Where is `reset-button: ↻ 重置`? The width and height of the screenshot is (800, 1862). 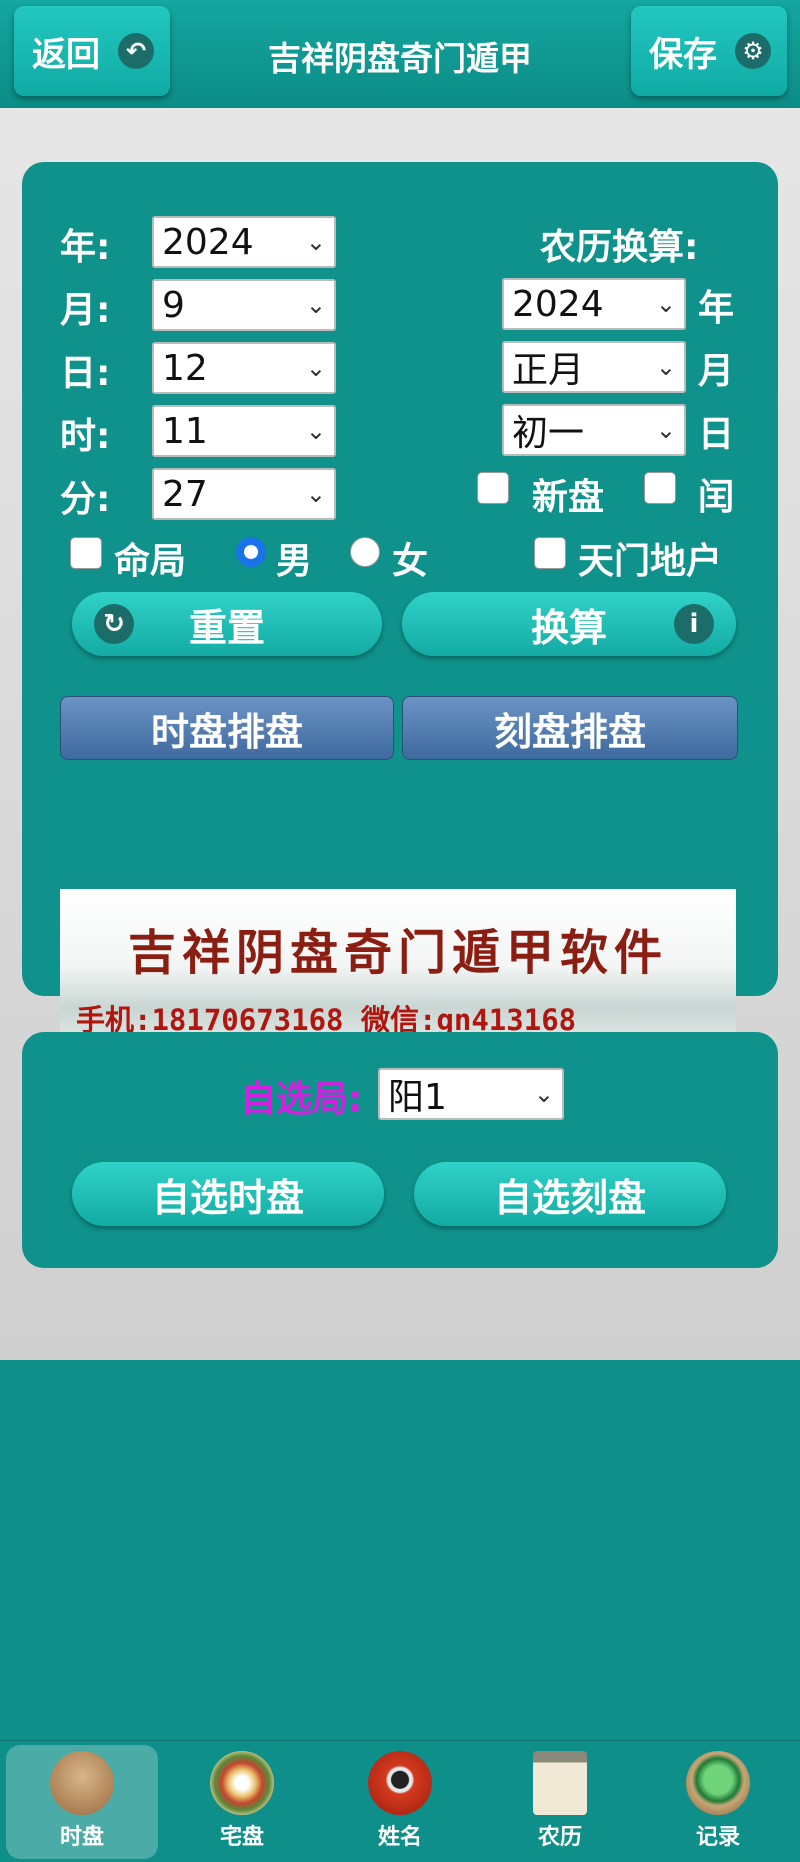
reset-button: ↻ 重置 is located at coordinates (227, 624).